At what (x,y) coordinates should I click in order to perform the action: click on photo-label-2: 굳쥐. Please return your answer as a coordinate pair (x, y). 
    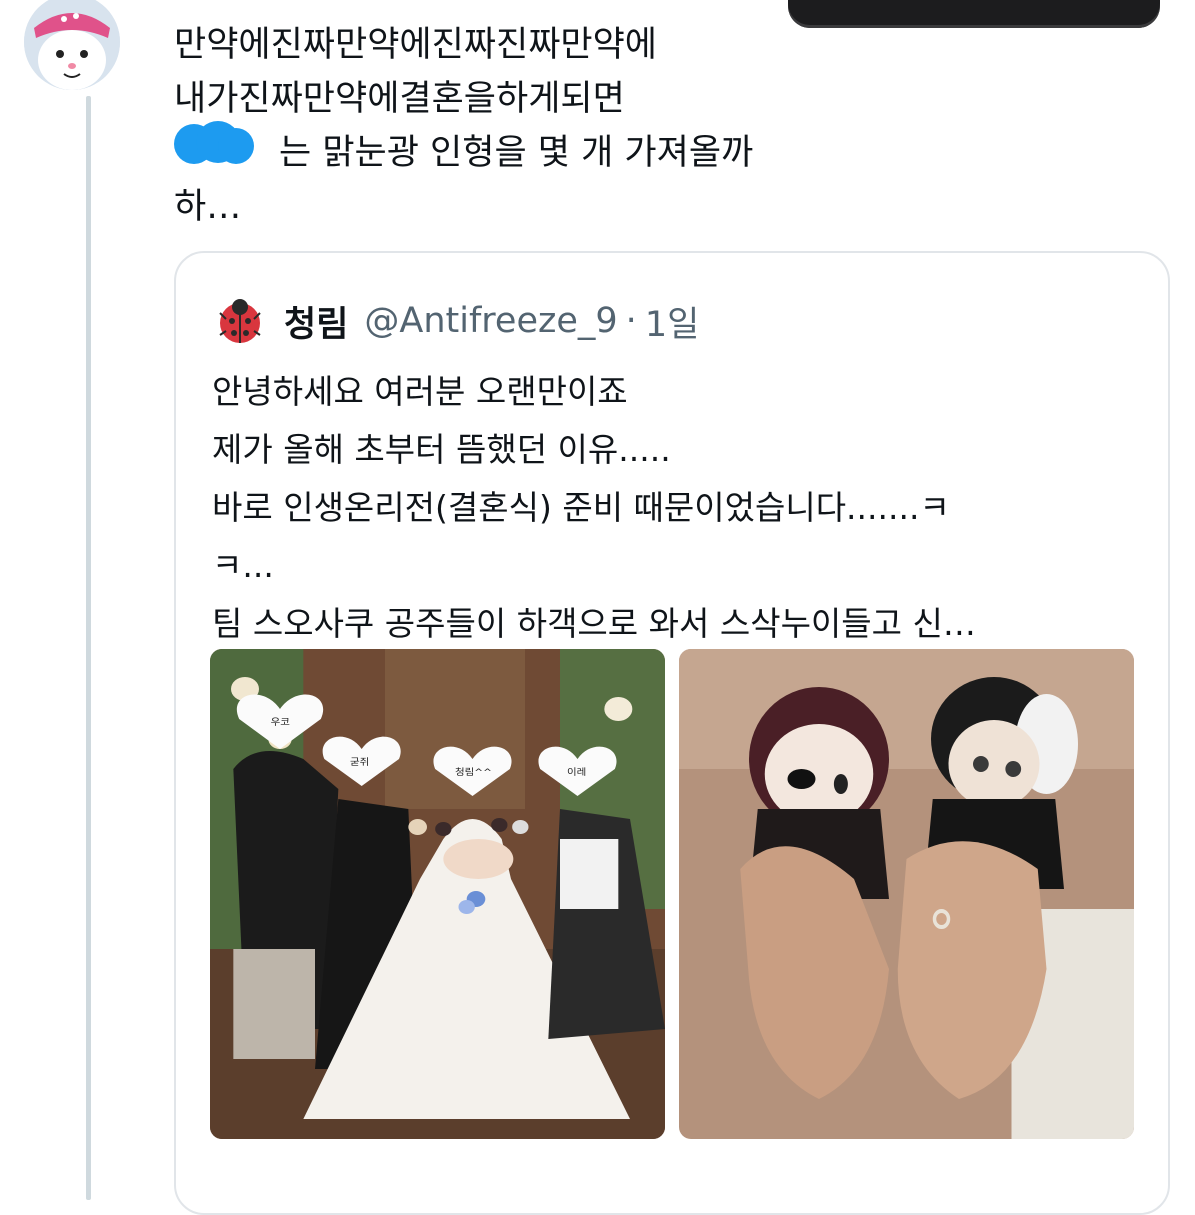
    Looking at the image, I should click on (359, 762).